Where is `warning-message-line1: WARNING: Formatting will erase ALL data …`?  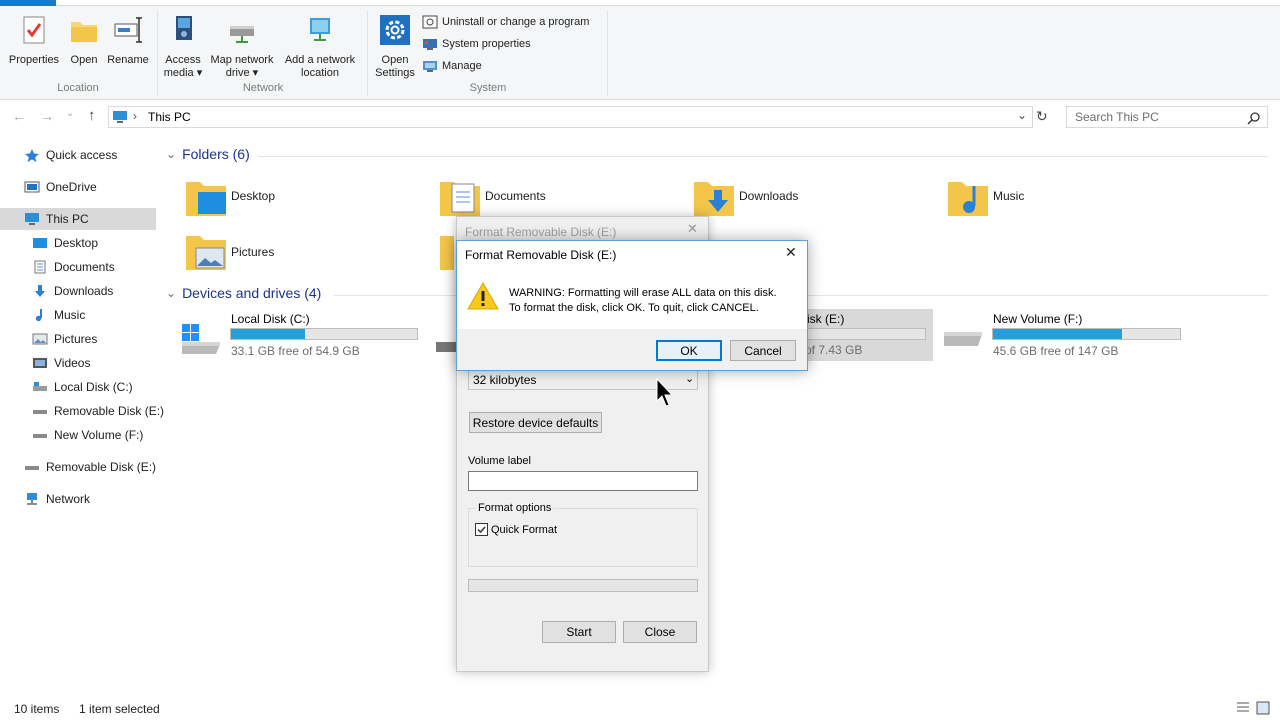
warning-message-line1: WARNING: Formatting will erase ALL data … is located at coordinates (643, 293).